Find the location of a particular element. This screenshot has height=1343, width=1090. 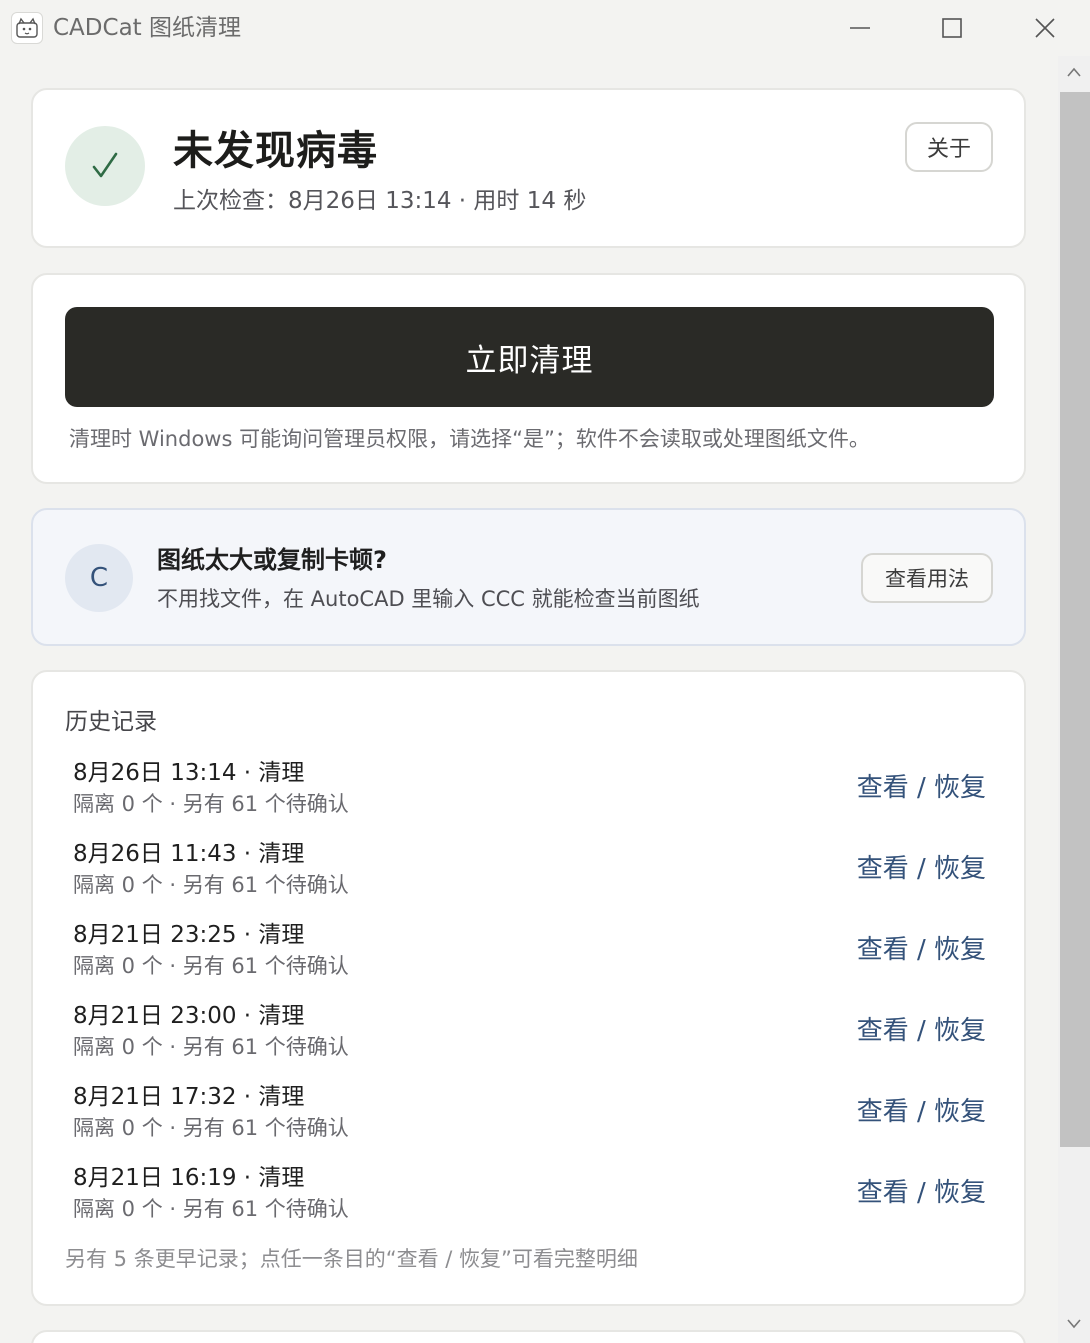

check-icon is located at coordinates (105, 165).